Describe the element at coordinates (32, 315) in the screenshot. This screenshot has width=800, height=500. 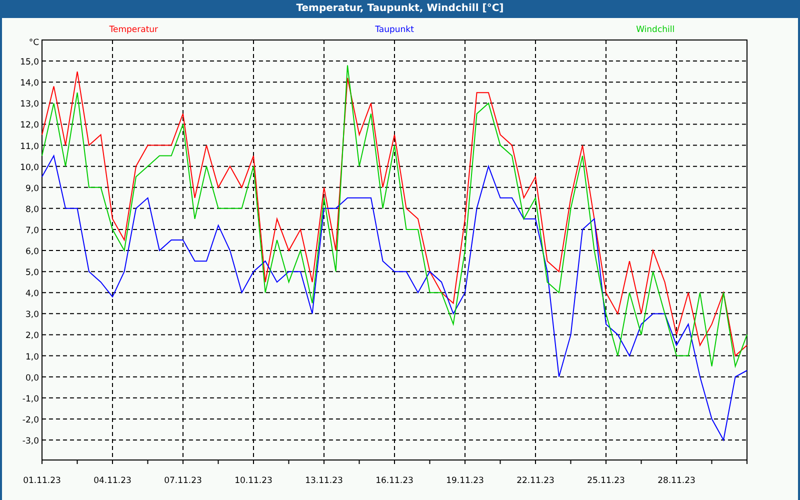
I see `axis-tick-label: 3,0` at that location.